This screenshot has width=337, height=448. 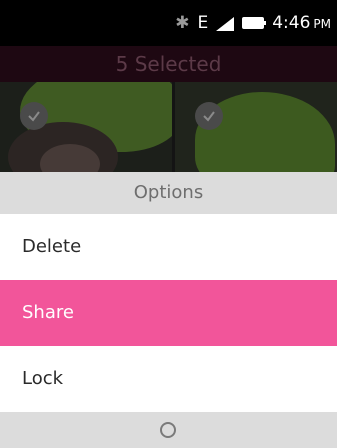 I want to click on bluetooth-icon: ✱, so click(x=182, y=22).